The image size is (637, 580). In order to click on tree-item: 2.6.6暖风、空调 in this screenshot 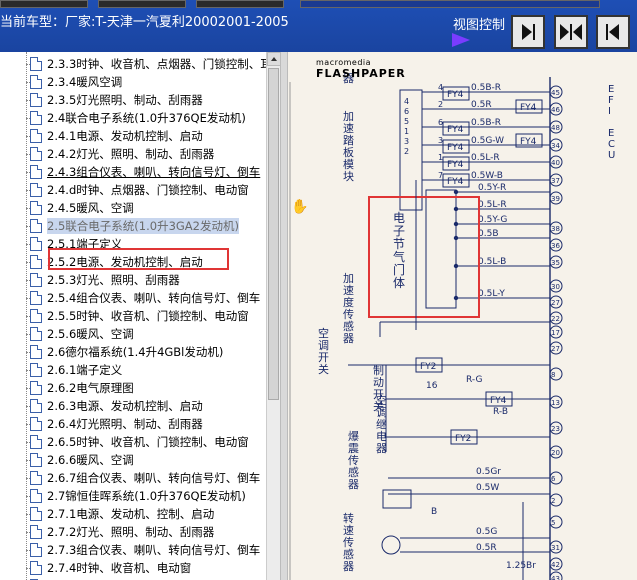, I will do `click(80, 460)`.